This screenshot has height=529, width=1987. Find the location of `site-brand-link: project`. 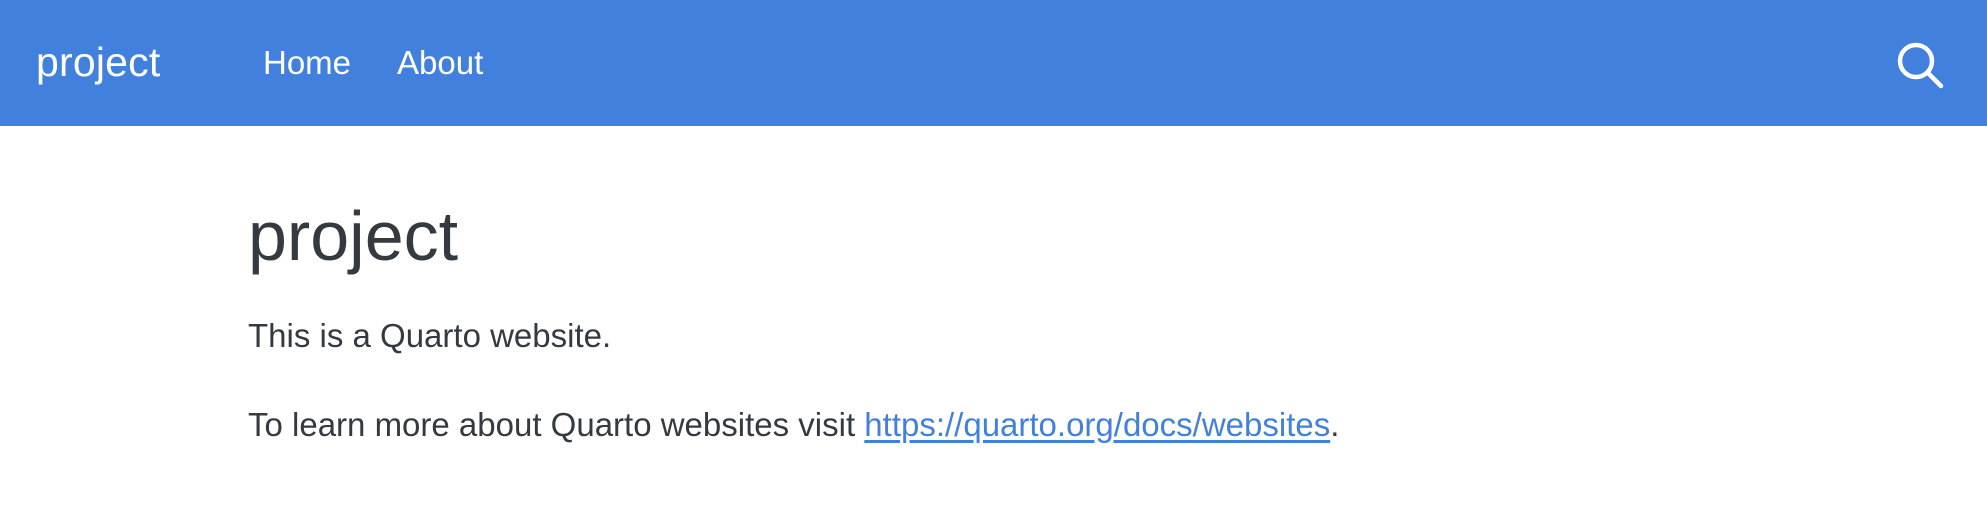

site-brand-link: project is located at coordinates (98, 62).